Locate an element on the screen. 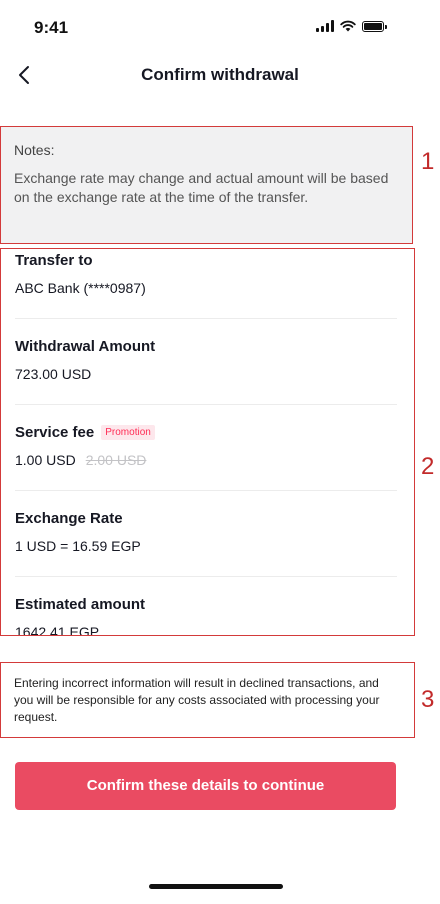 The width and height of the screenshot is (440, 904). home-indicator is located at coordinates (216, 886).